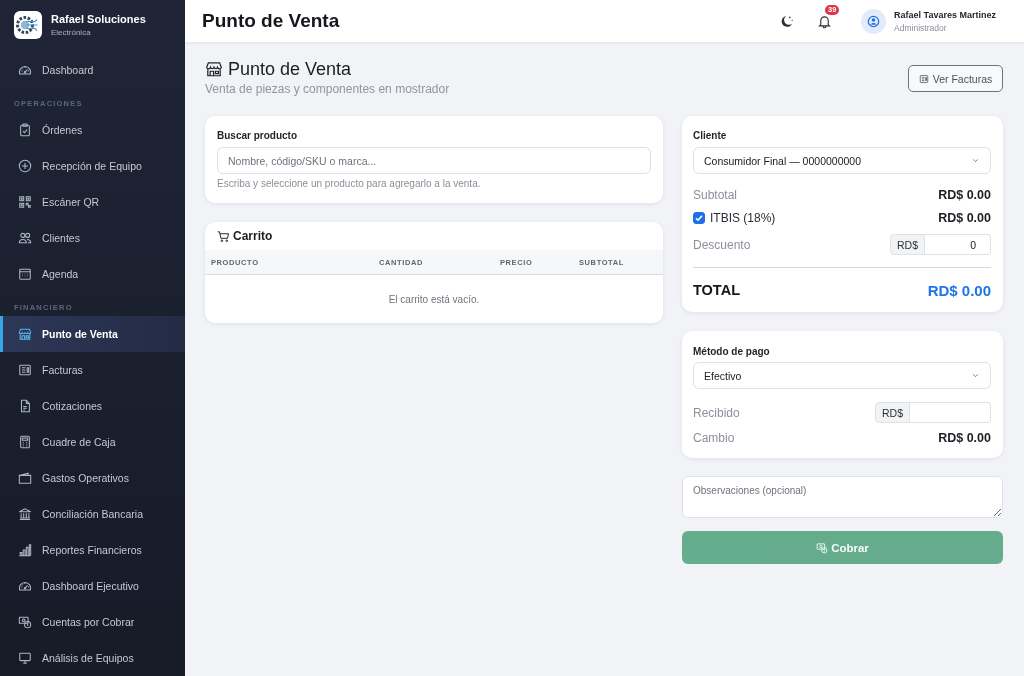 The image size is (1024, 676). I want to click on nav-item: Reportes Financieros, so click(92, 550).